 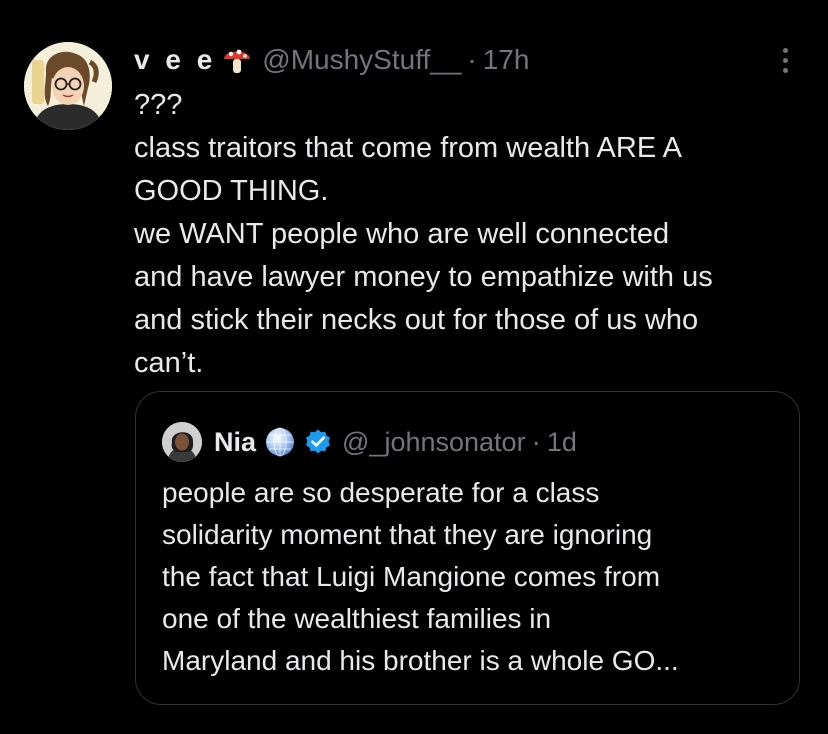 I want to click on avatar-illustration, so click(x=68, y=86).